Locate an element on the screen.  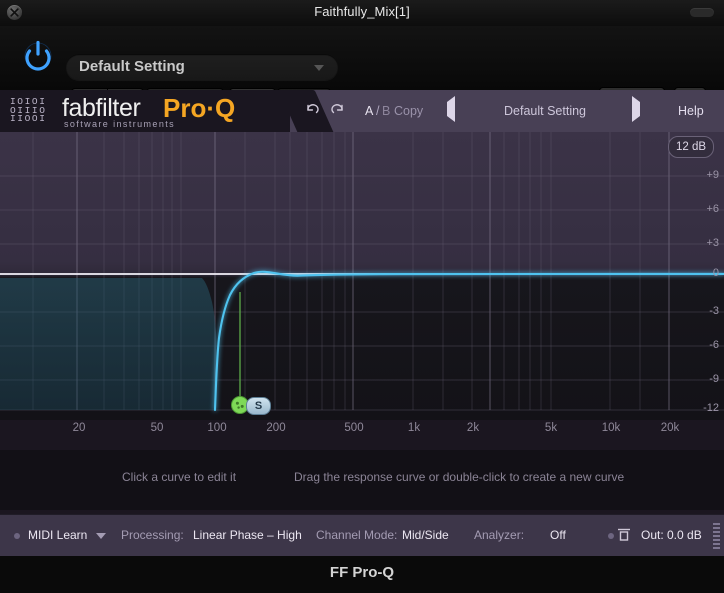
freq-tick-10k: 10k is located at coordinates (611, 428).